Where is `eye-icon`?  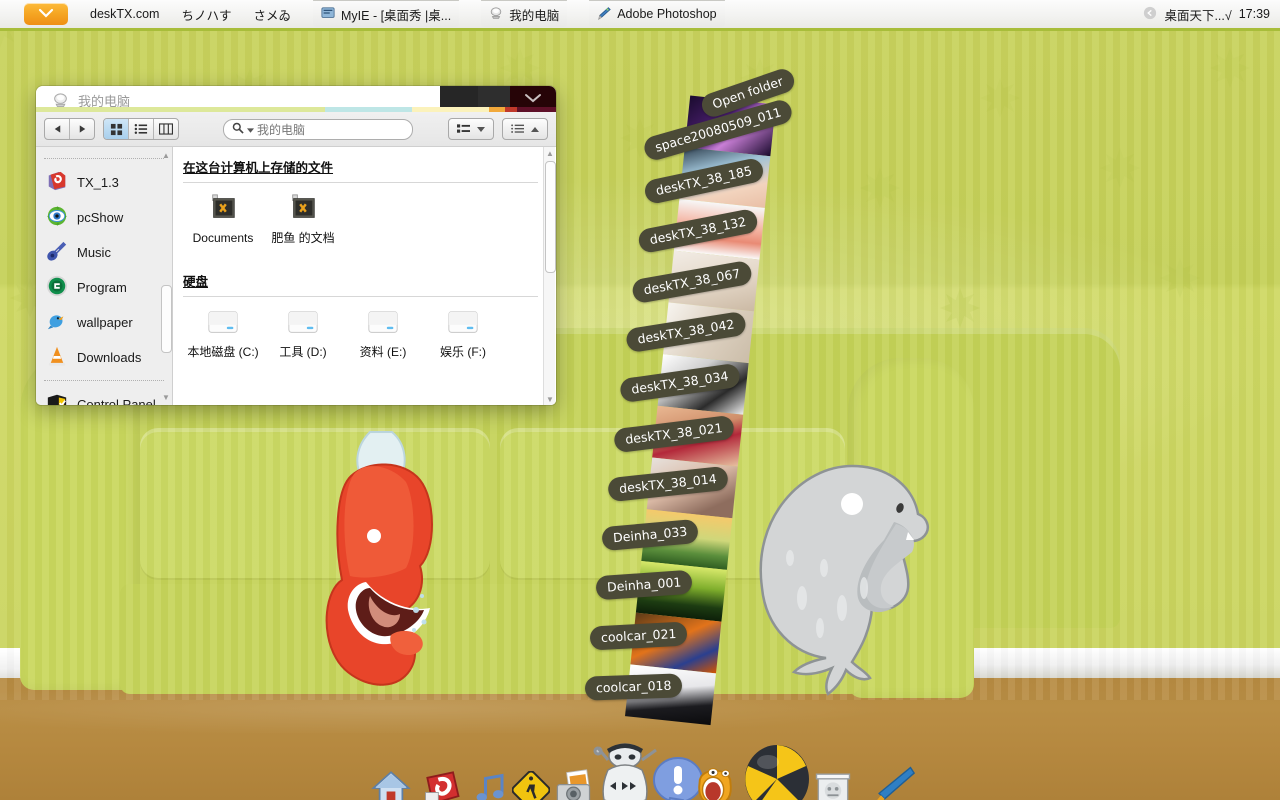 eye-icon is located at coordinates (57, 217).